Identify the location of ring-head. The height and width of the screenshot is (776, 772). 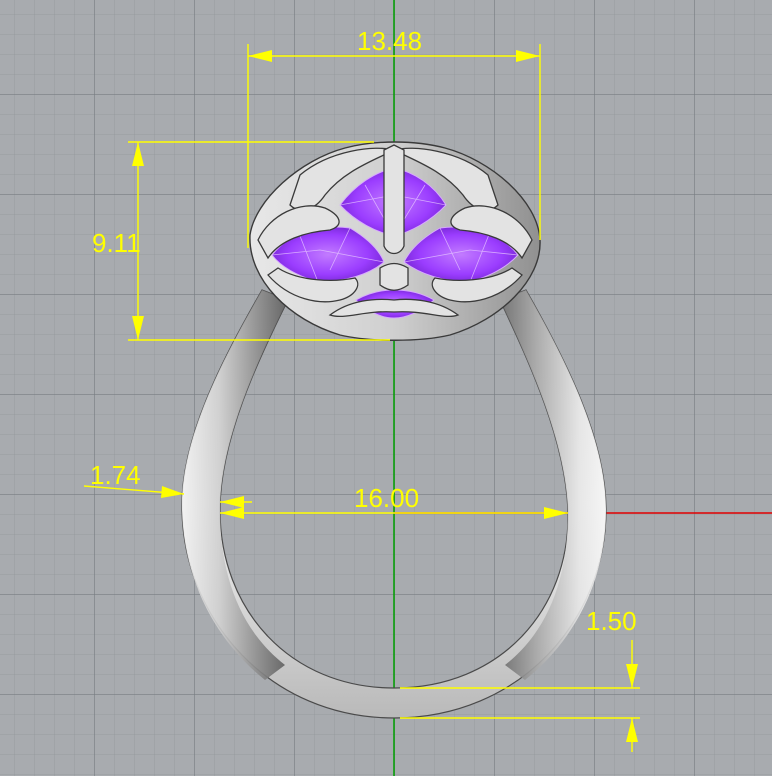
(395, 241).